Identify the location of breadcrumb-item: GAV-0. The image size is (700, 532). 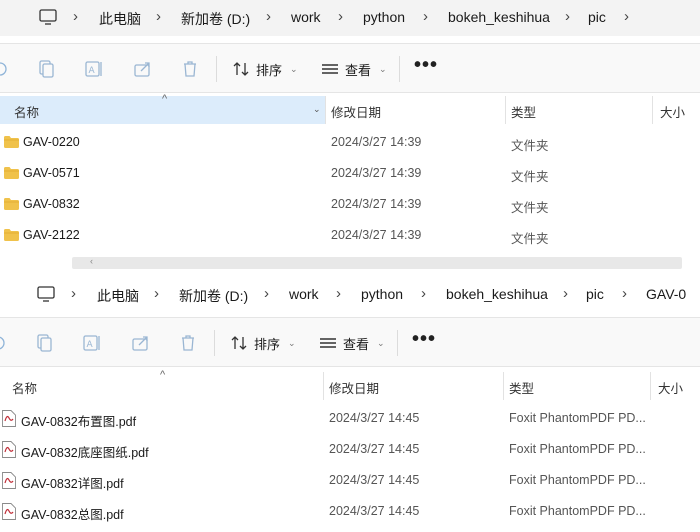
(666, 294).